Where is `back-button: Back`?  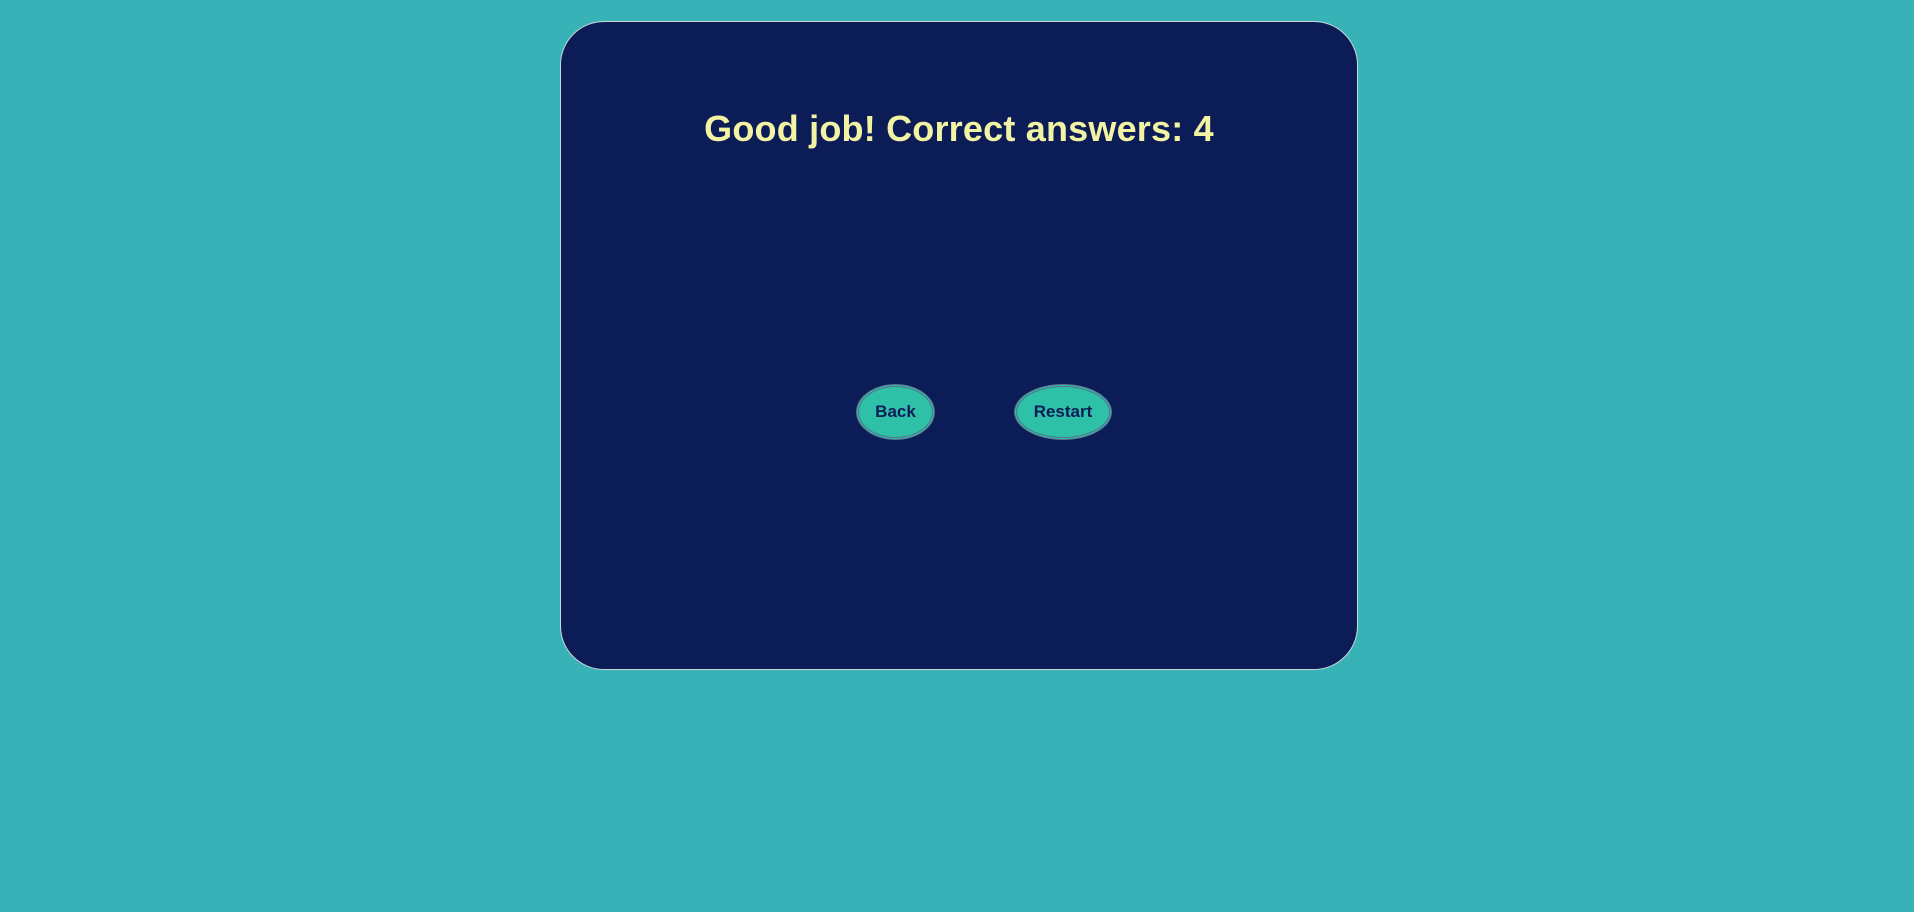 back-button: Back is located at coordinates (895, 412).